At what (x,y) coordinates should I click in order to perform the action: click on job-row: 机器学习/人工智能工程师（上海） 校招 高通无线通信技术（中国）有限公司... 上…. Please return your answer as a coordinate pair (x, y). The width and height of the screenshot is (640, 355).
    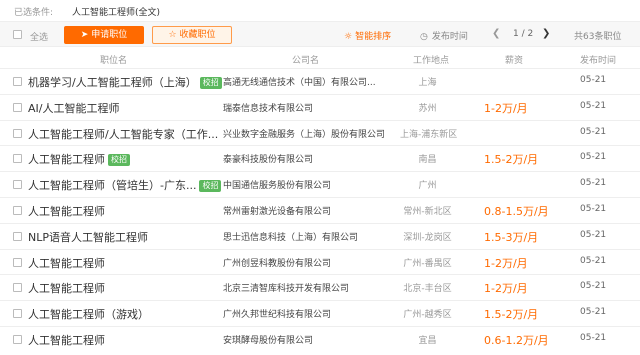
    Looking at the image, I should click on (320, 81).